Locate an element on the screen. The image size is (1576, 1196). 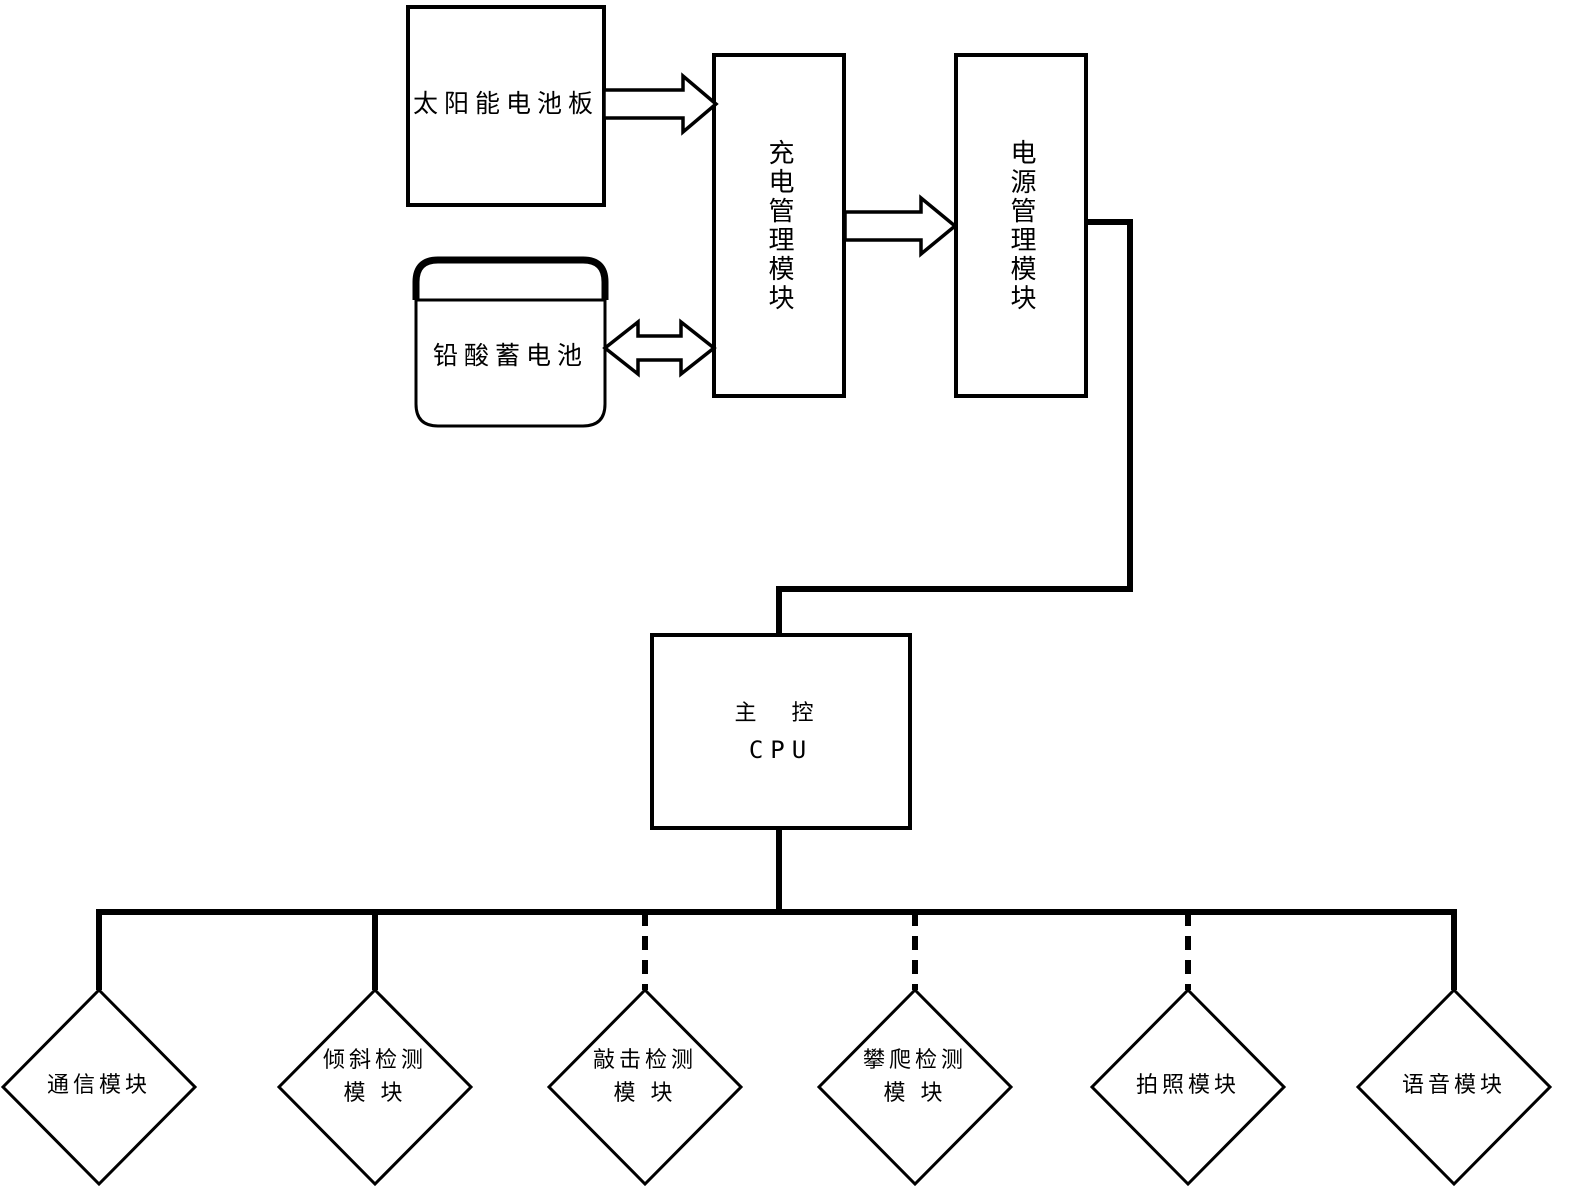
peripheral-diamond-knock-detection is located at coordinates (645, 1087).